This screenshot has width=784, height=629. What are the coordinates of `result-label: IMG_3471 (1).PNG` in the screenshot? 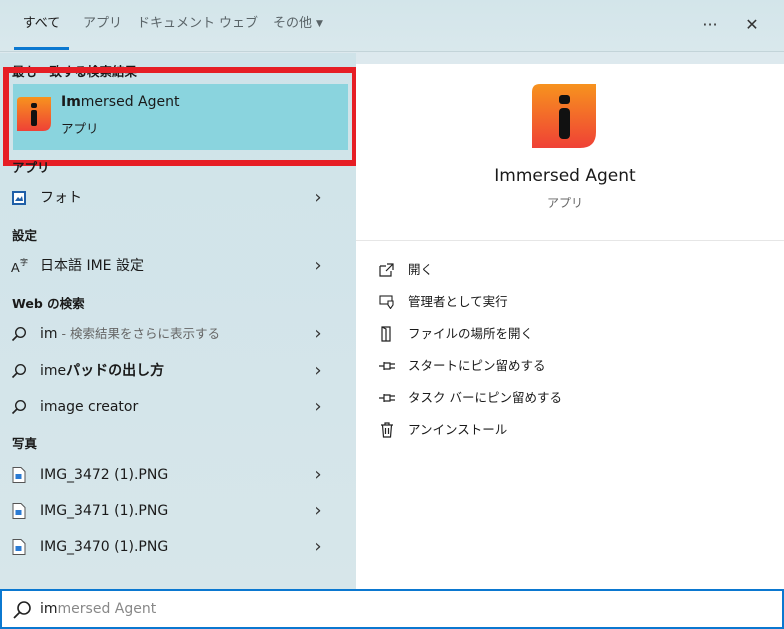 It's located at (104, 511).